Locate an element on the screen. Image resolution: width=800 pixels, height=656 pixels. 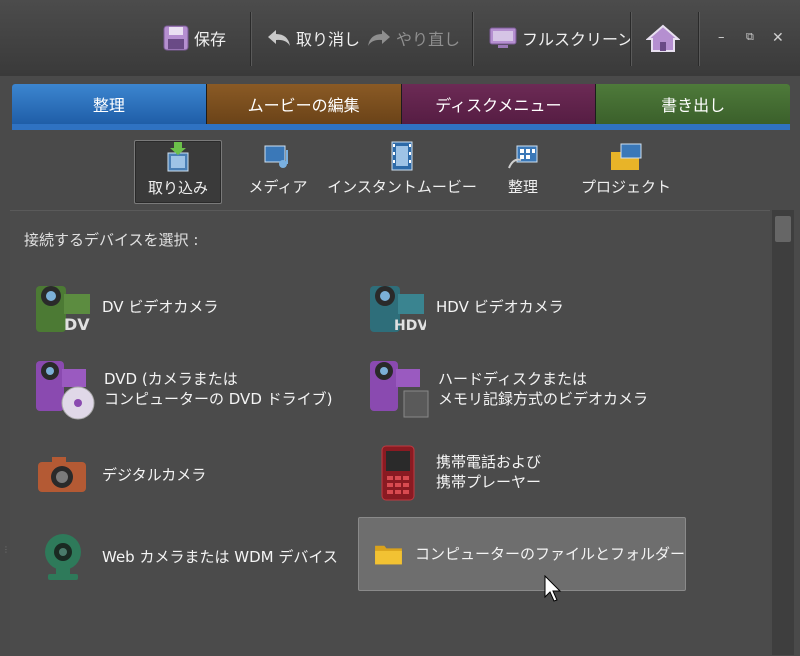
mobile-phone-icon is located at coordinates (398, 473).